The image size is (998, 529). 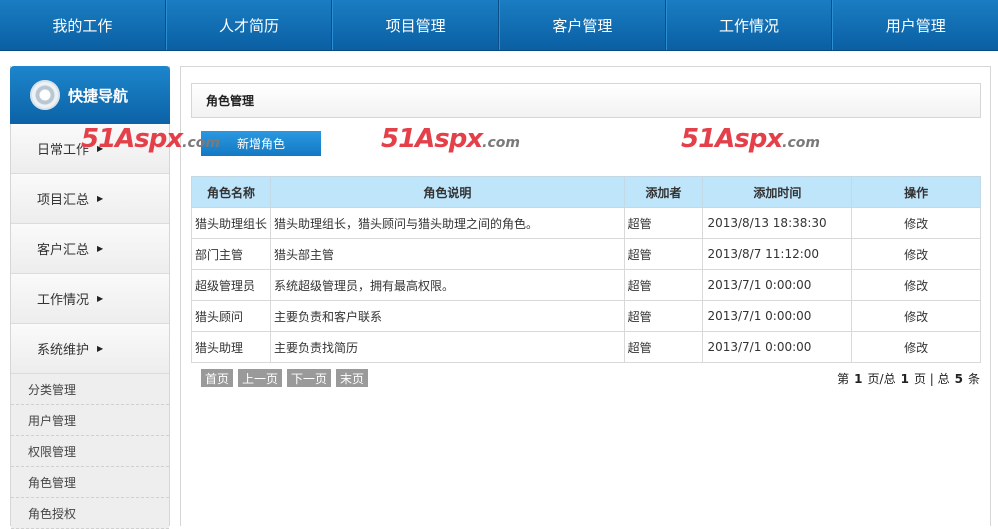 What do you see at coordinates (777, 254) in the screenshot?
I see `cell-added-time: 2013/8/7 11:12:00` at bounding box center [777, 254].